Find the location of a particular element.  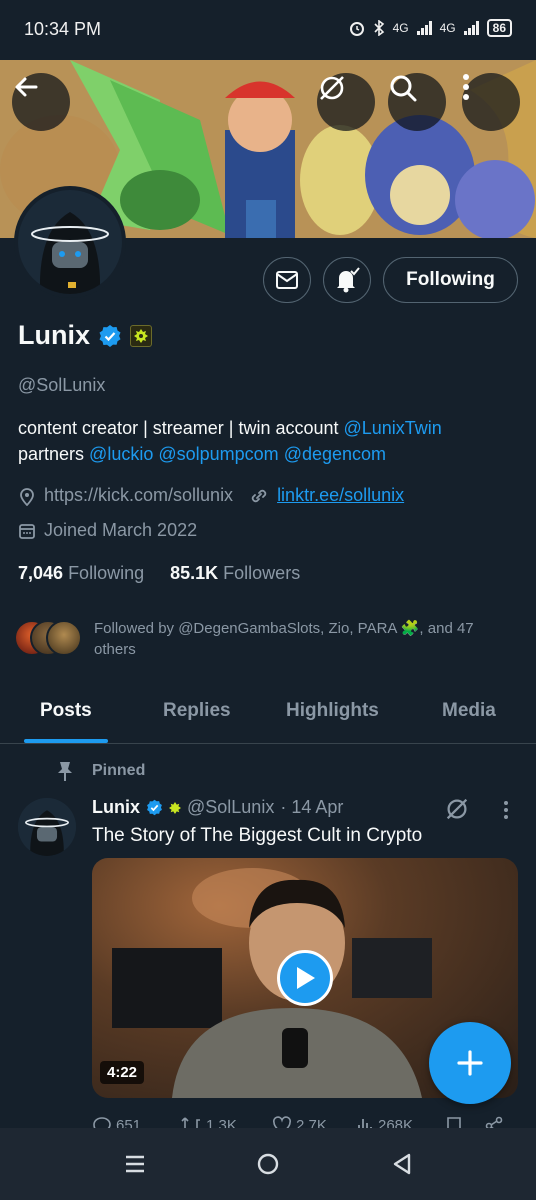

home-circle-icon is located at coordinates (268, 1164).